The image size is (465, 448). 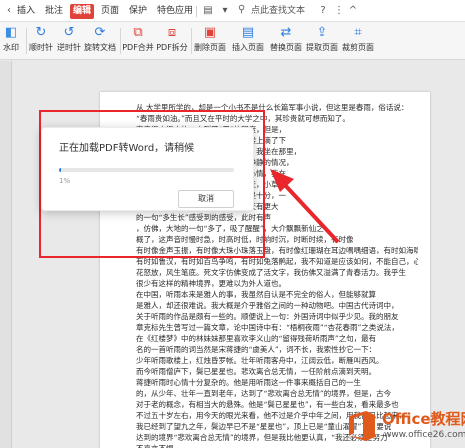 What do you see at coordinates (322, 41) in the screenshot?
I see `extract-page-button: ⇪ 提取页面` at bounding box center [322, 41].